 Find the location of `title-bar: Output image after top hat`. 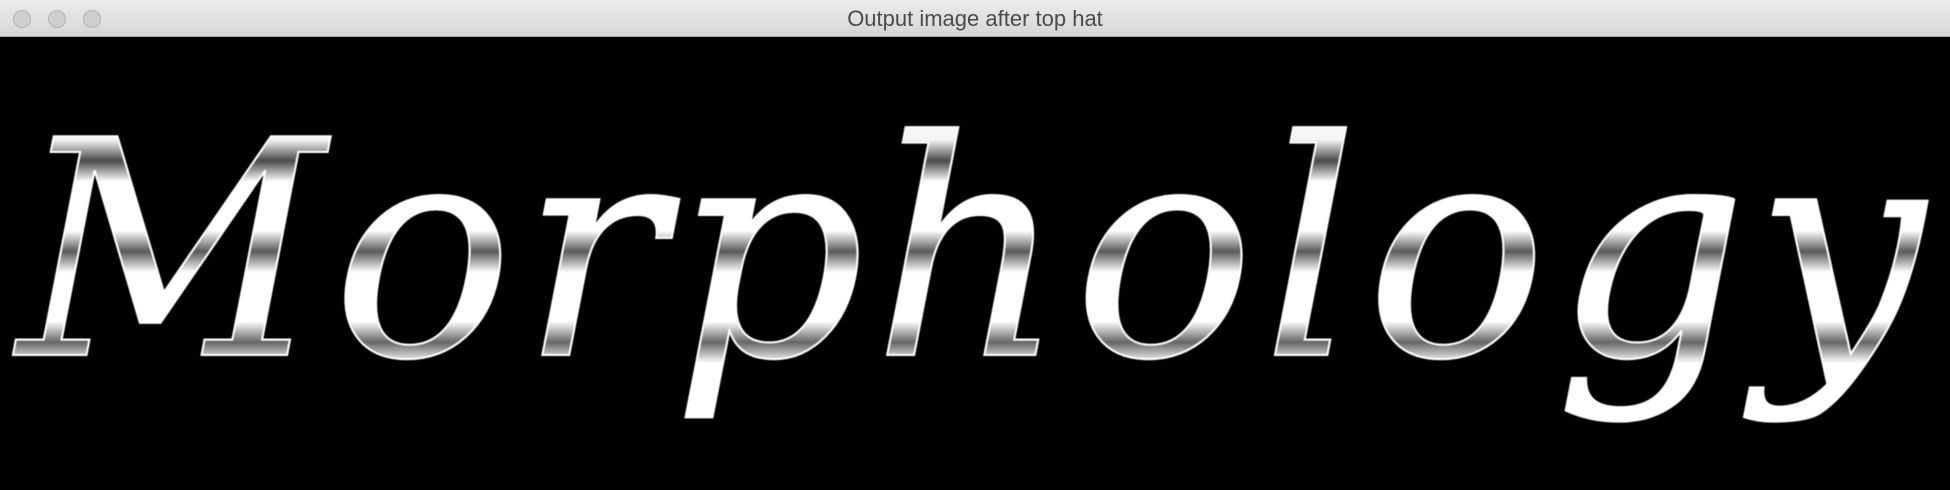

title-bar: Output image after top hat is located at coordinates (975, 18).